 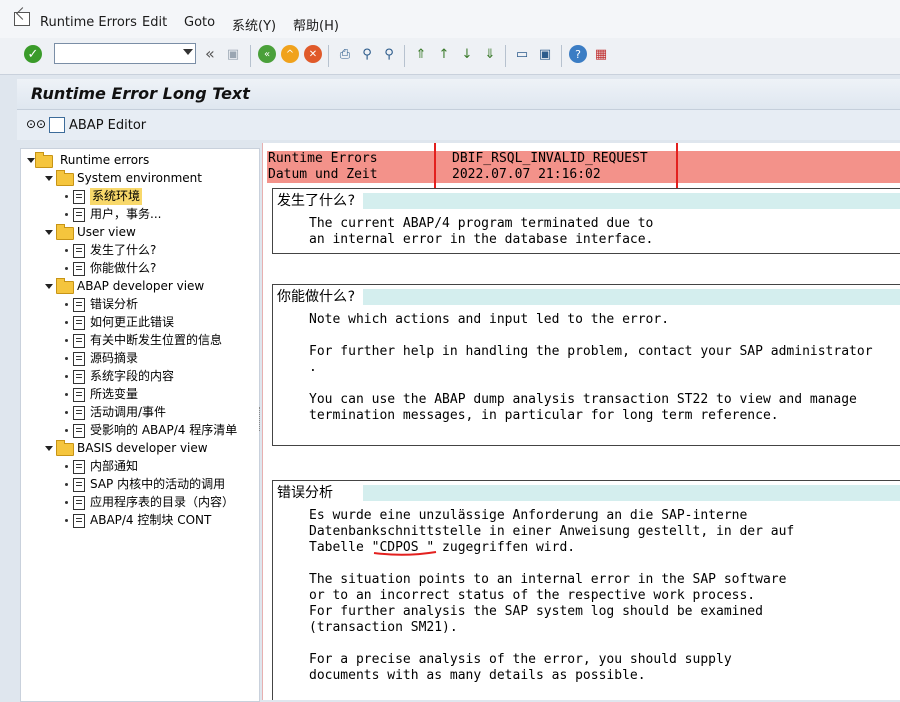 What do you see at coordinates (450, 19) in the screenshot?
I see `menu-bar: Runtime Errors Edit Goto 系统(Y) 帮助(H)` at bounding box center [450, 19].